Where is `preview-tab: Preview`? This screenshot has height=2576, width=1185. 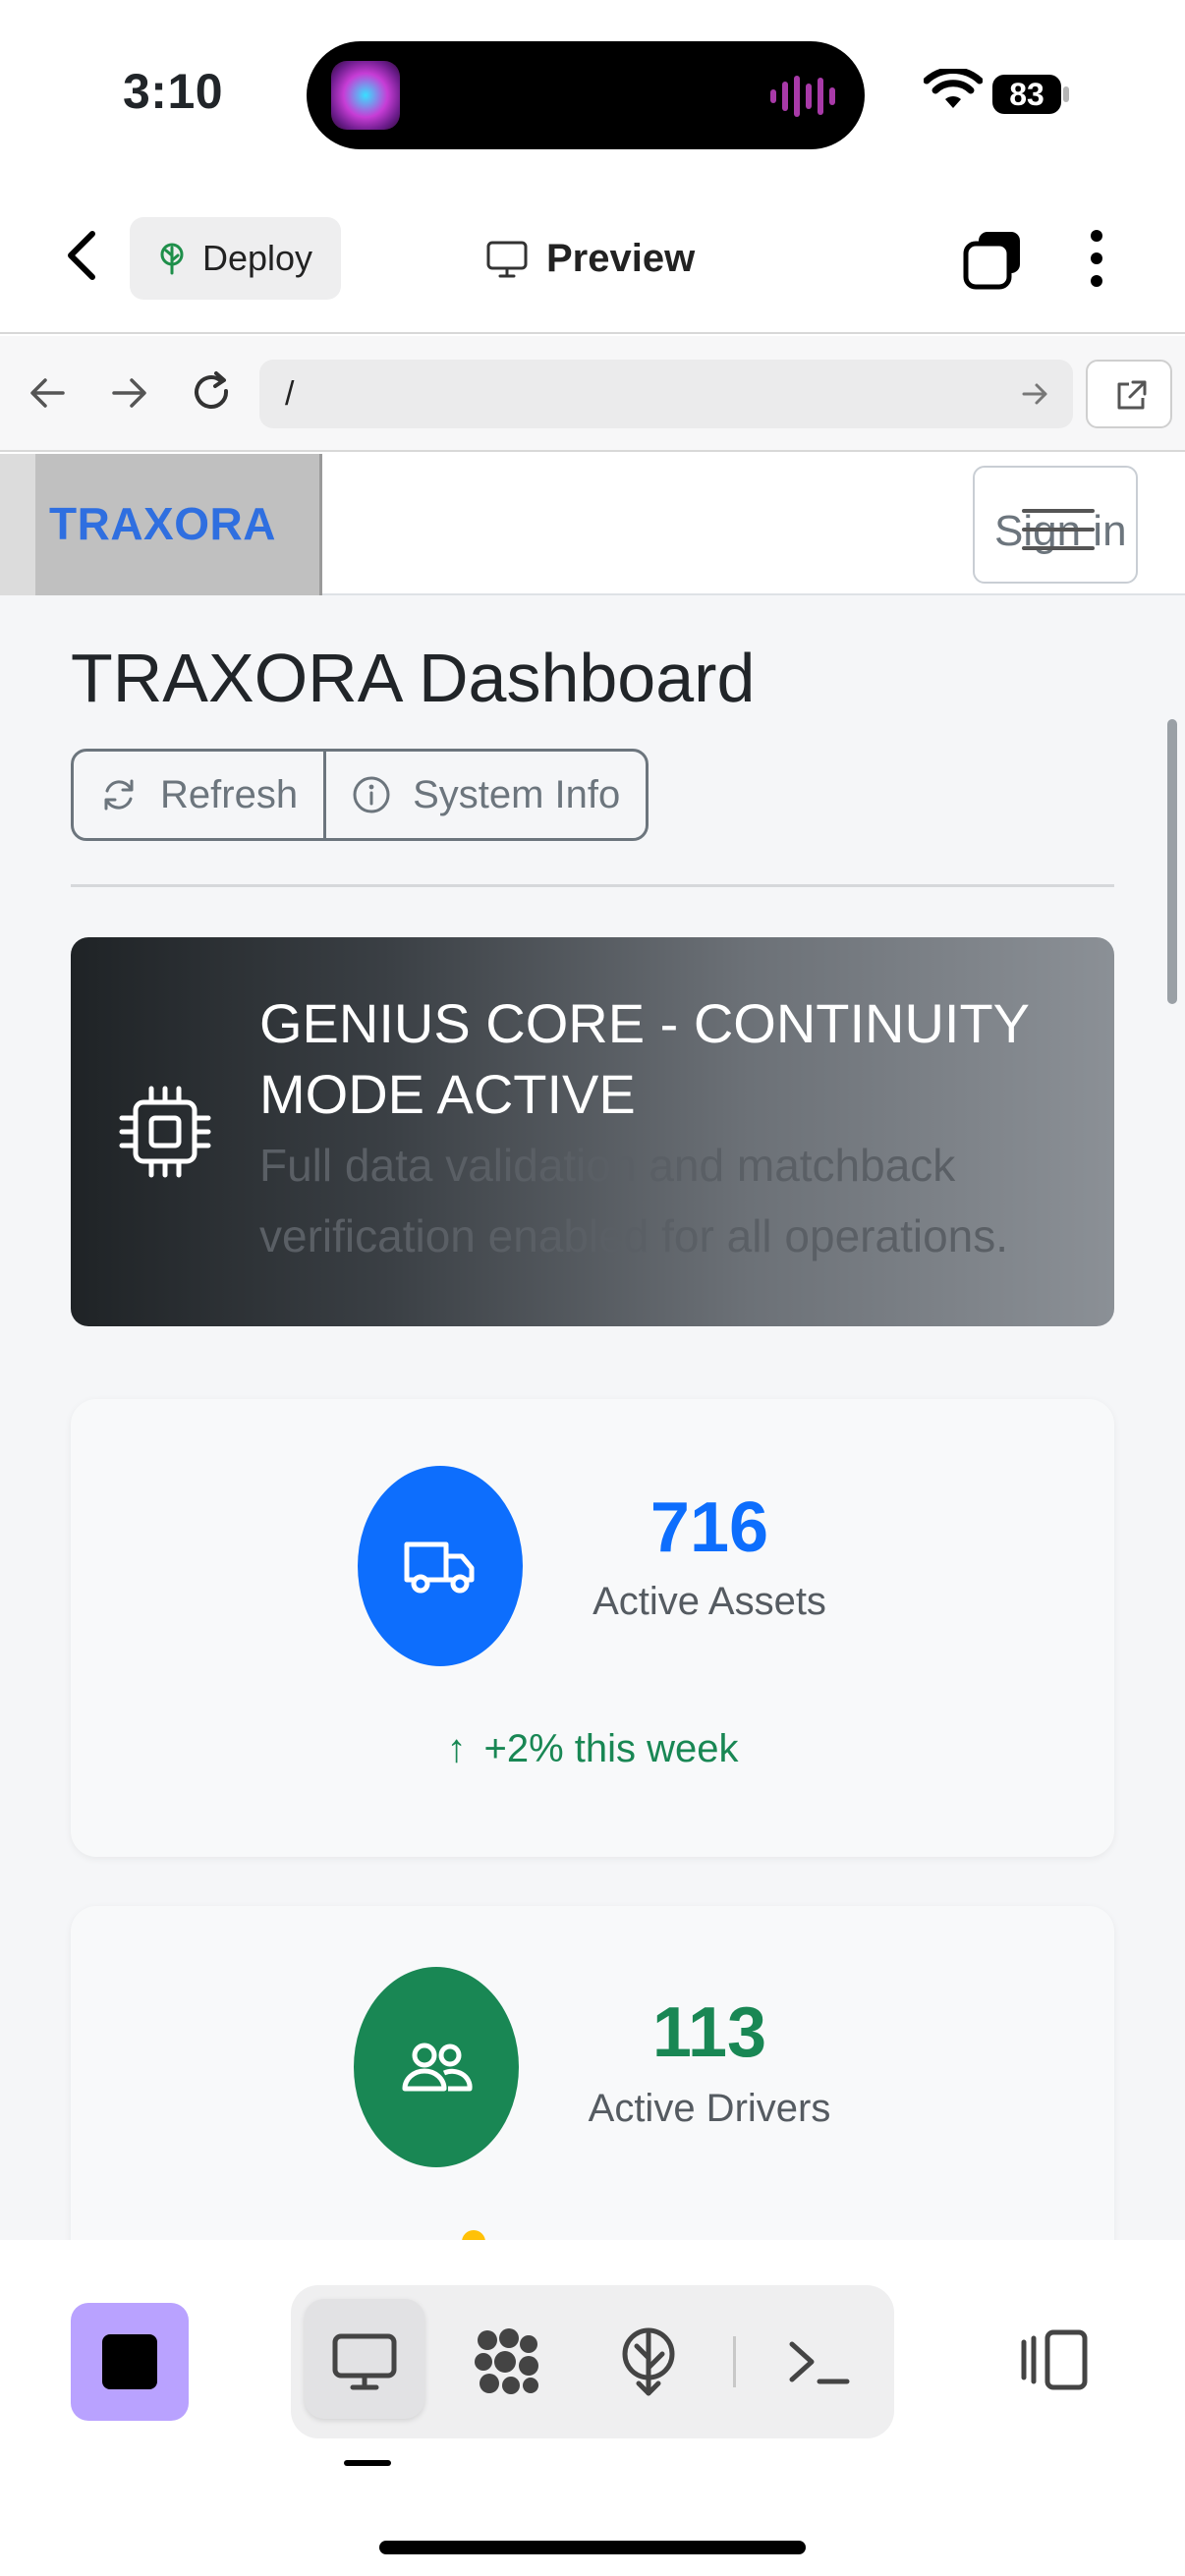 preview-tab: Preview is located at coordinates (590, 258).